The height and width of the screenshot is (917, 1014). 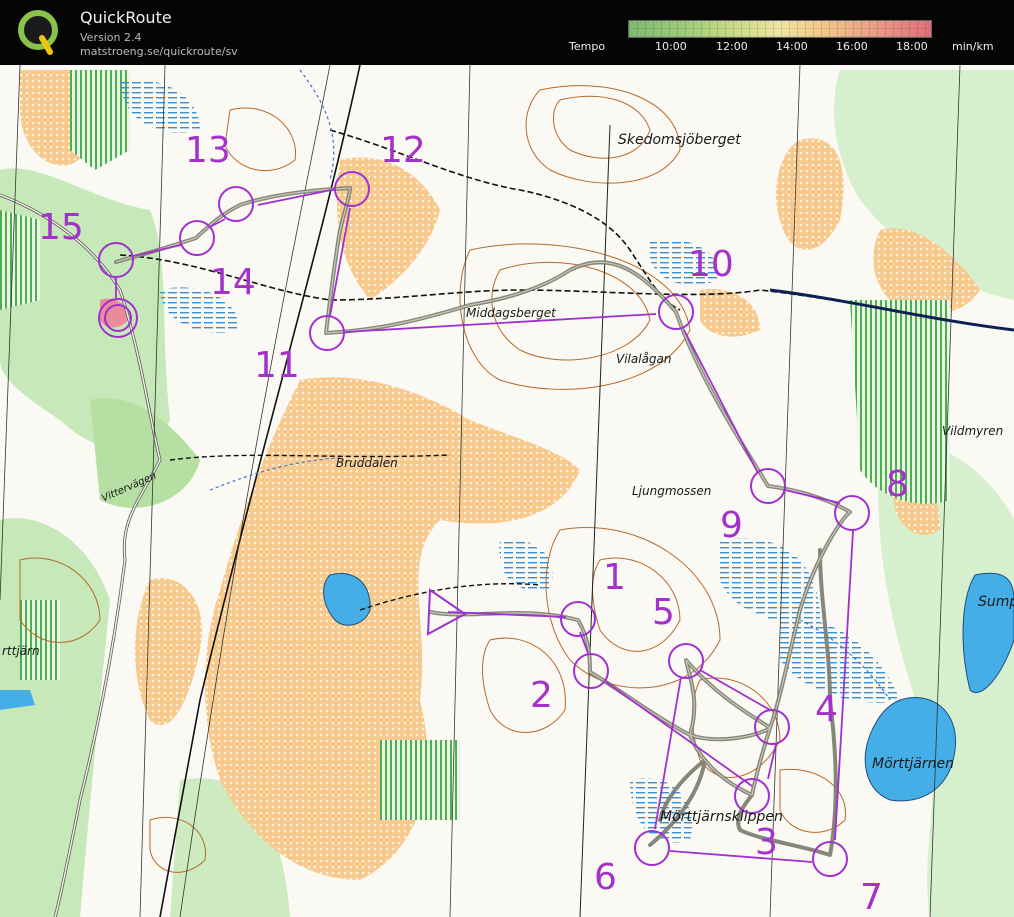 I want to click on control-number: 6, so click(x=605, y=877).